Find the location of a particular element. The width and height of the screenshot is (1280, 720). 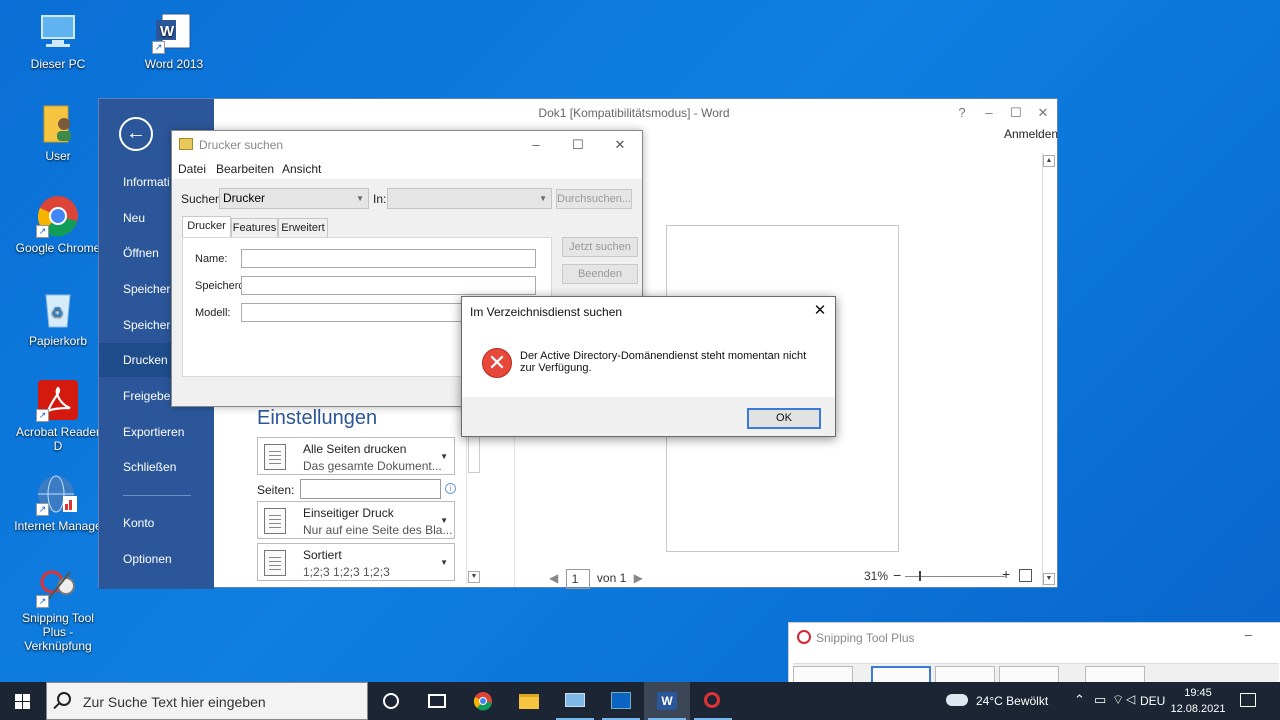

desktop-icon-snipping-tool-plus: ↗ Snipping Tool Plus - Verknüpfung is located at coordinates (58, 608).